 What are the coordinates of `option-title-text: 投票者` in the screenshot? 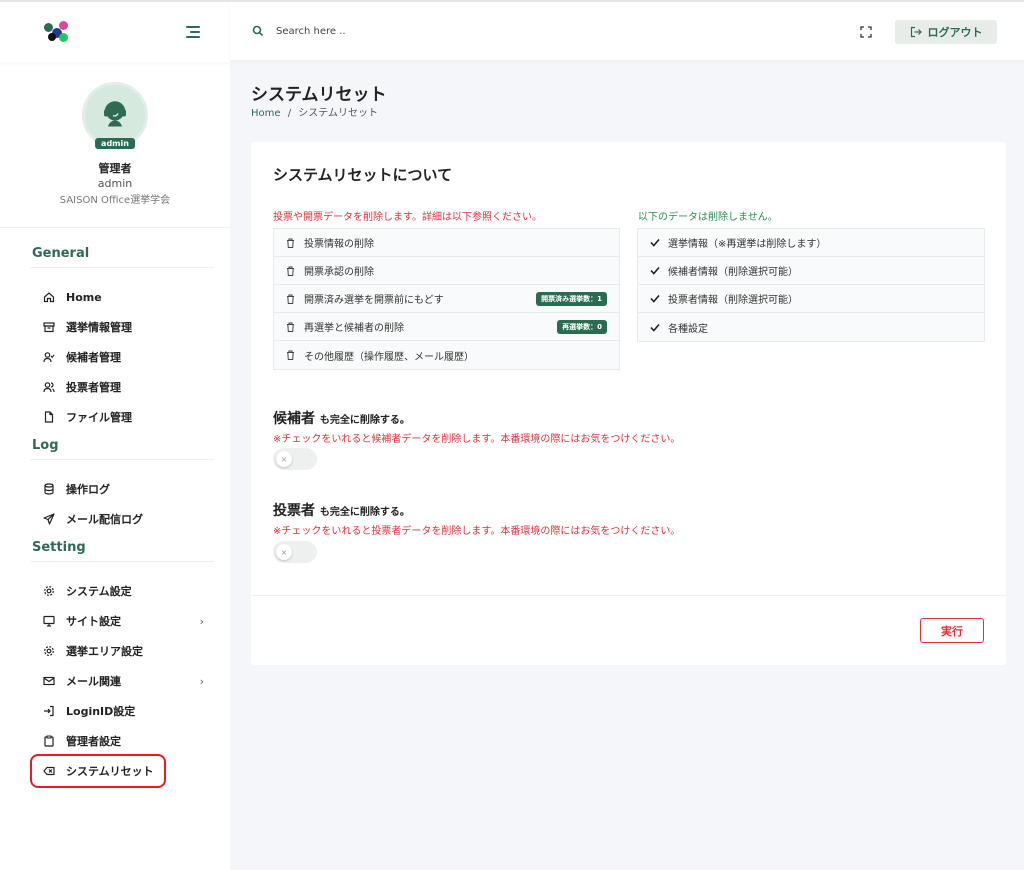 It's located at (294, 511).